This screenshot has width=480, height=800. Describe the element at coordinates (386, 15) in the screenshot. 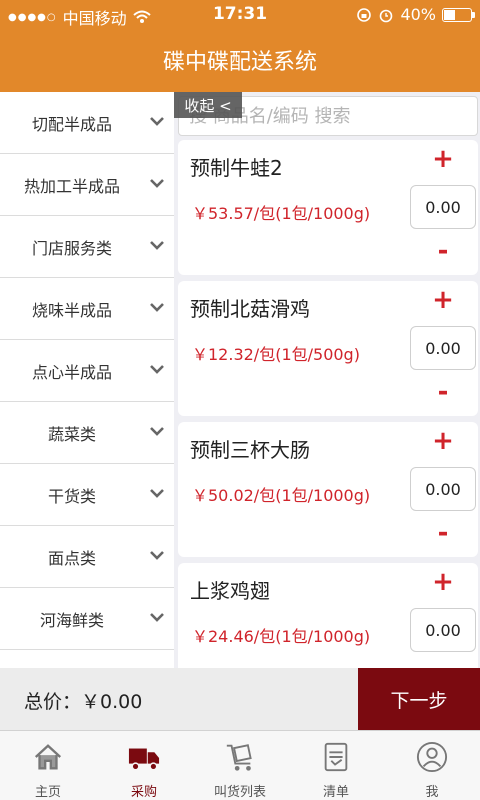

I see `alarm-icon` at that location.